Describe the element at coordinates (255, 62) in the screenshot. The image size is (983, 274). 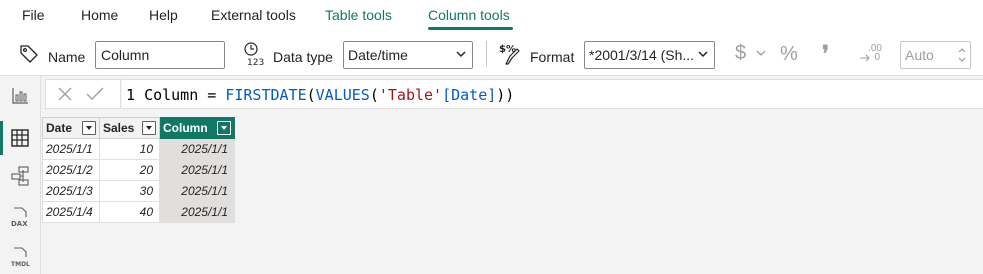
I see `svg-text: 123` at that location.